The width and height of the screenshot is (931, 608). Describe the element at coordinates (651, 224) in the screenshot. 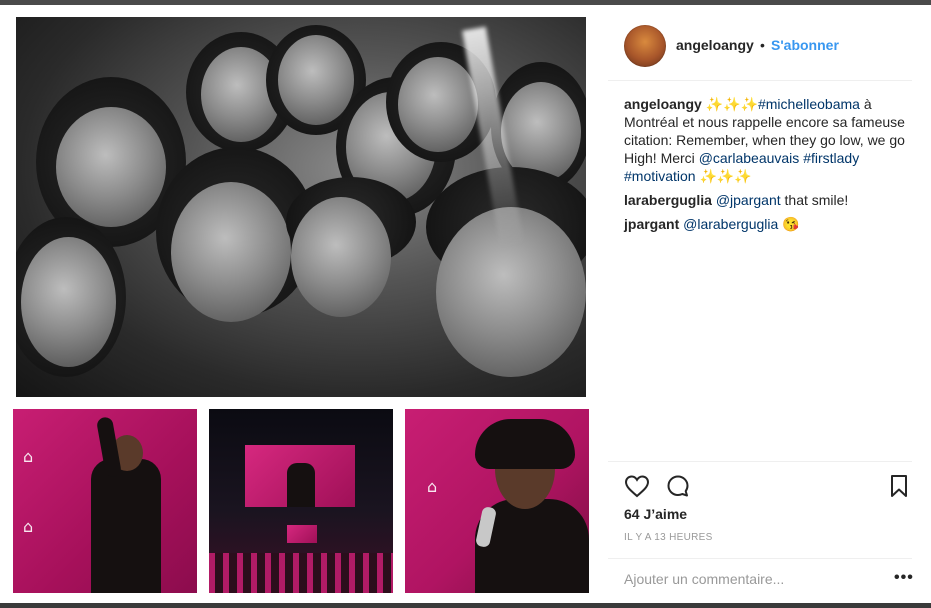

I see `comment-username: jpargant` at that location.